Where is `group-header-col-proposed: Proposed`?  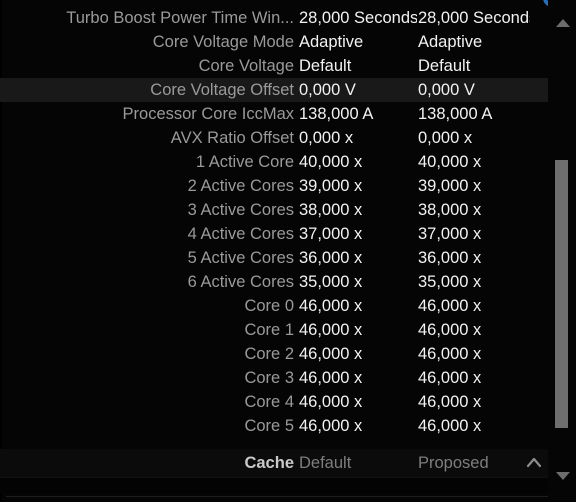
group-header-col-proposed: Proposed is located at coordinates (453, 463).